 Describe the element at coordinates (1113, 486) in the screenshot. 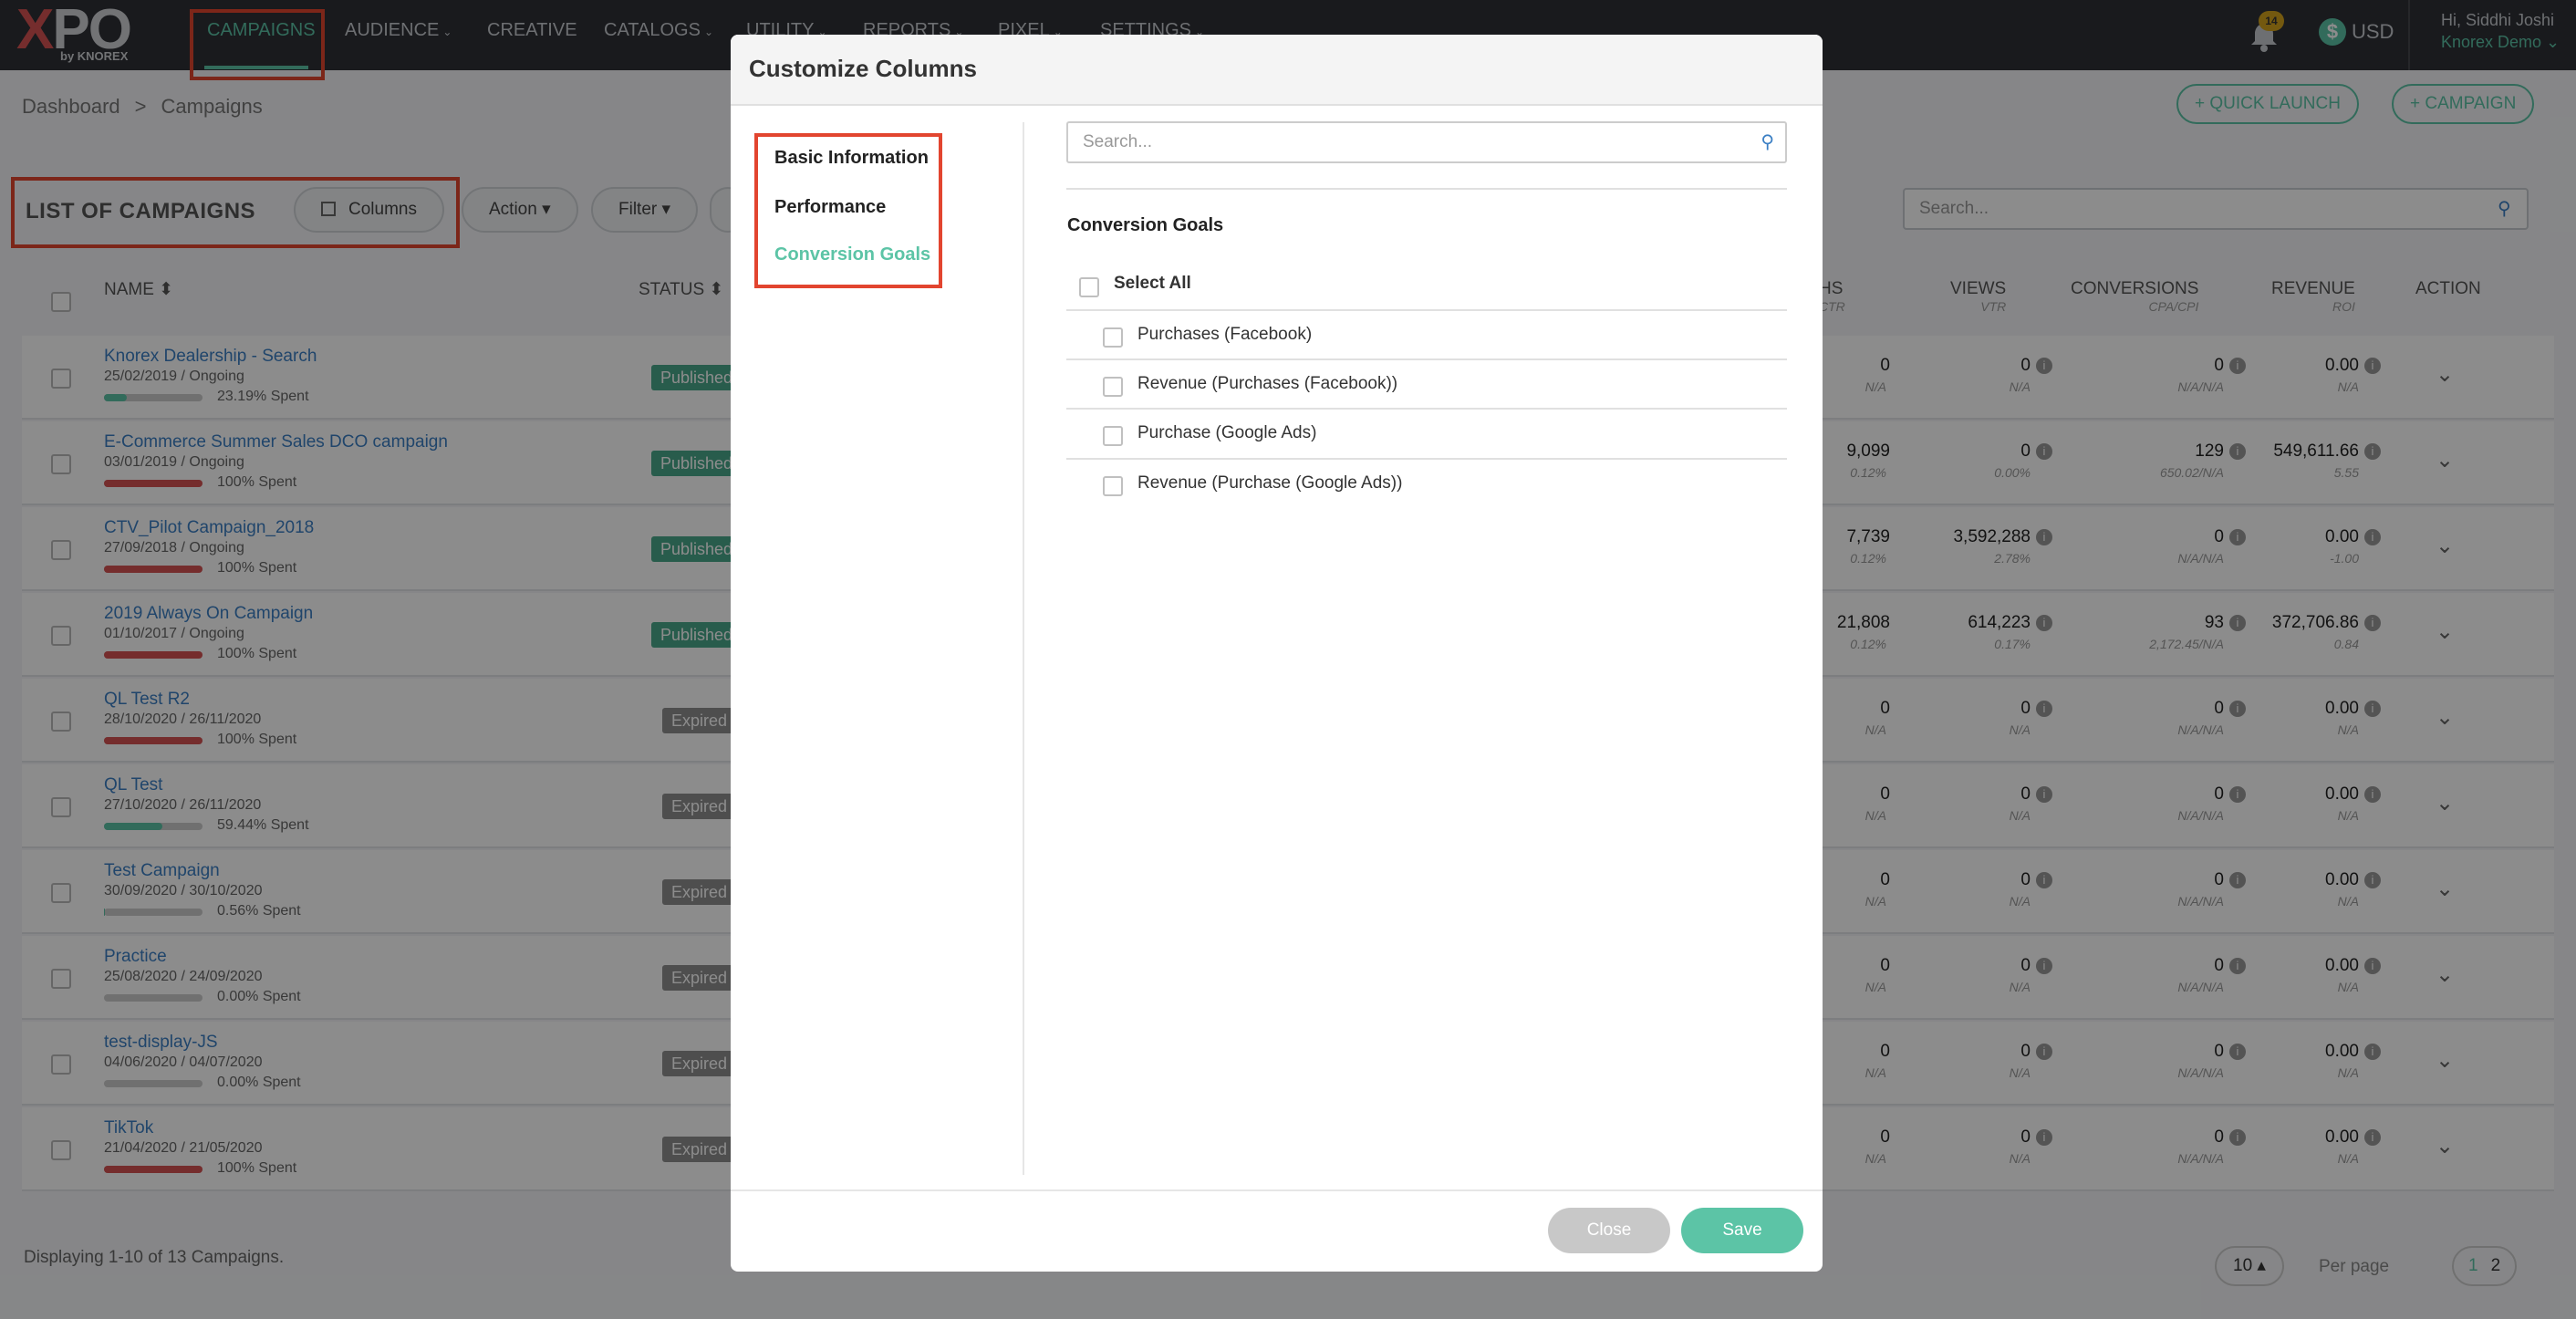

I see `option-checkbox-revenue-purchase-google-ads` at that location.